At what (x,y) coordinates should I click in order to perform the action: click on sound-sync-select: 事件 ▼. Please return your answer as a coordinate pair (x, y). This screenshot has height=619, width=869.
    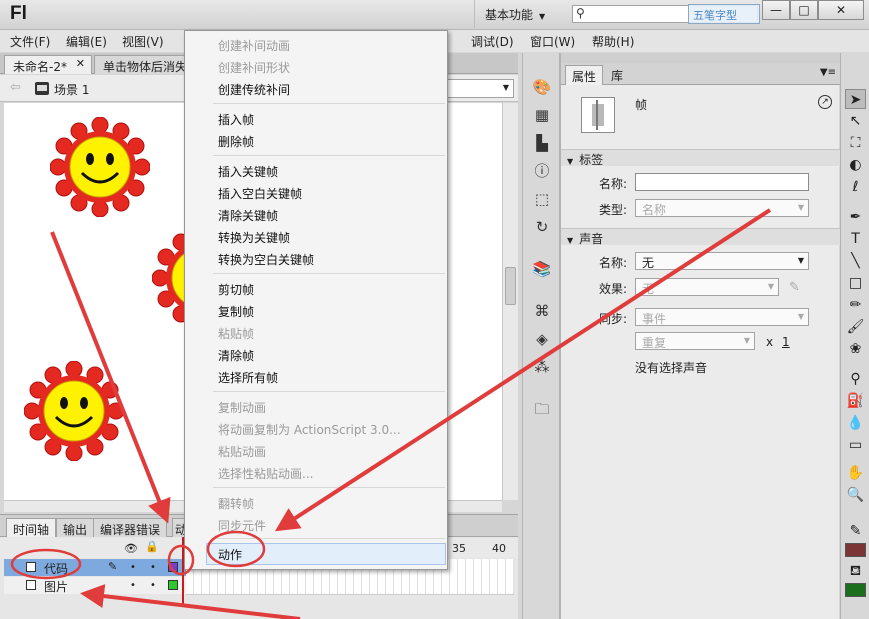
    Looking at the image, I should click on (722, 317).